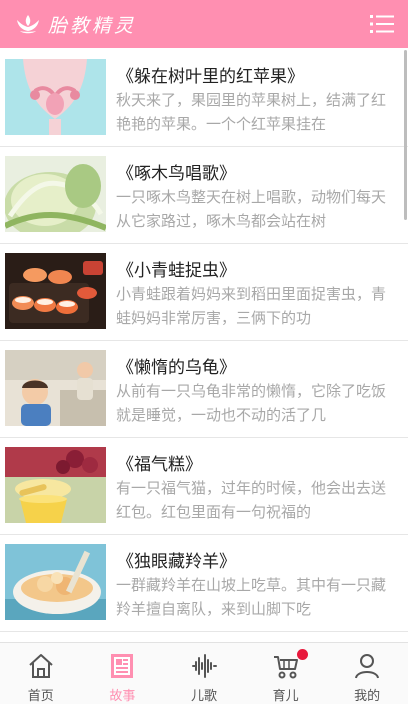 The width and height of the screenshot is (408, 704). I want to click on tab-parenting: 育儿, so click(286, 673).